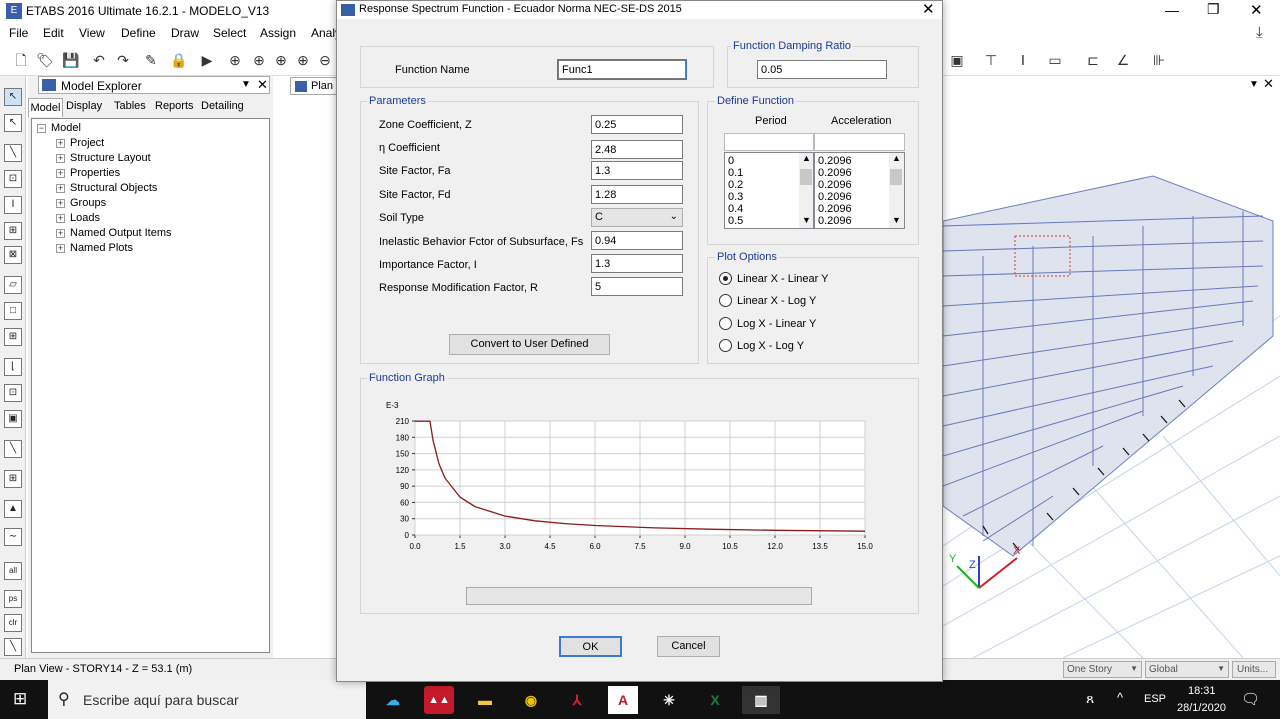  What do you see at coordinates (688, 646) in the screenshot?
I see `cancel-button: Cancel` at bounding box center [688, 646].